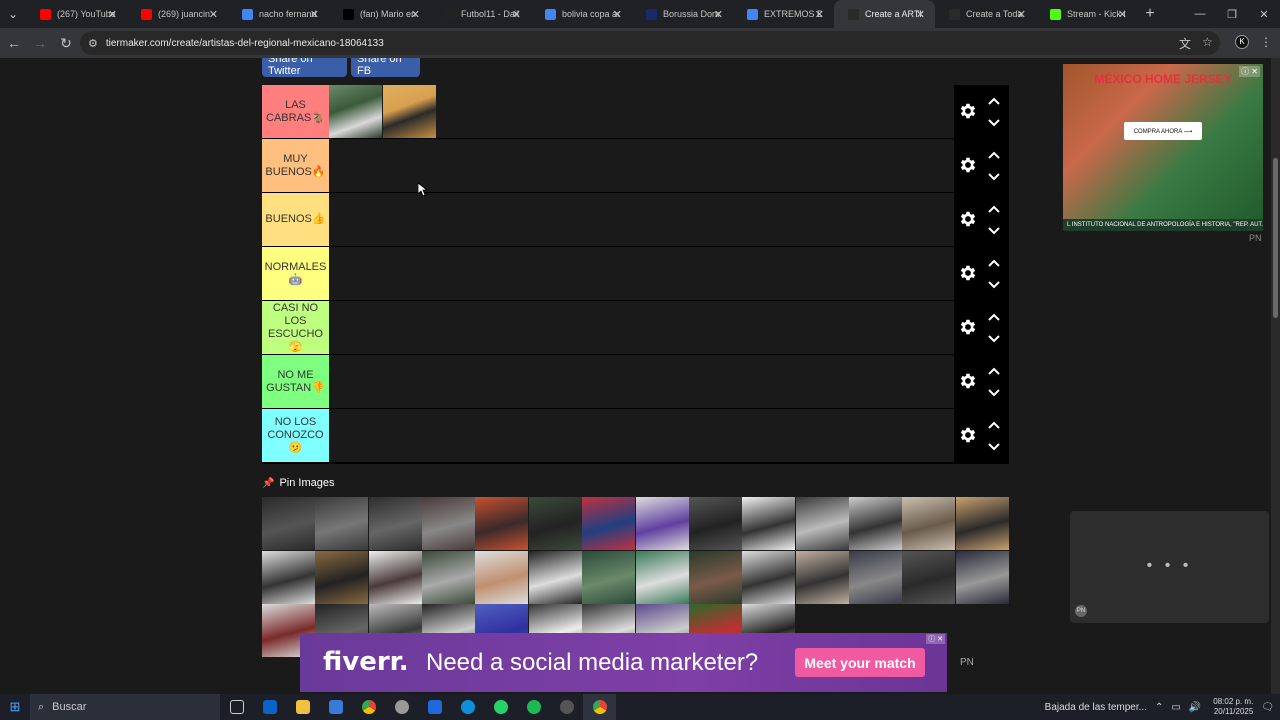 Image resolution: width=1280 pixels, height=720 pixels. What do you see at coordinates (295, 219) in the screenshot?
I see `tier-label: BUENOS👍` at bounding box center [295, 219].